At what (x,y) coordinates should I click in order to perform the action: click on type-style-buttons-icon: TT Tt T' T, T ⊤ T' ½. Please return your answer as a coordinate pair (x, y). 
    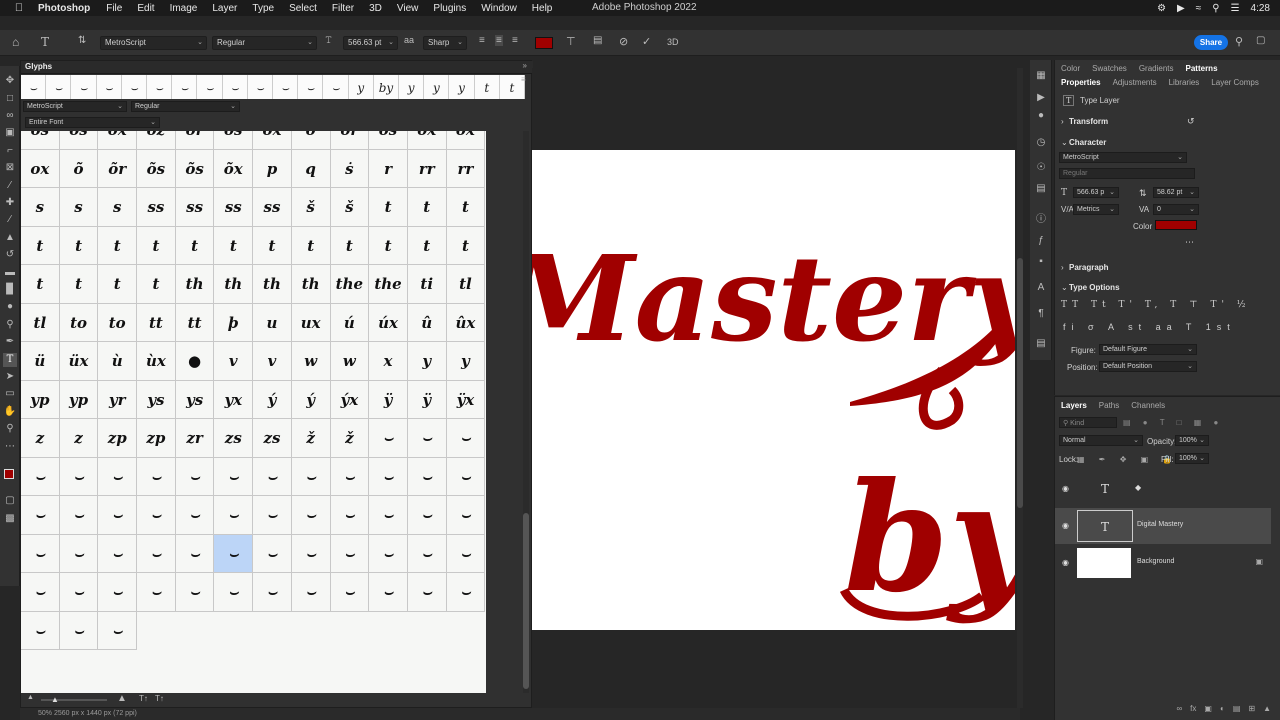
    Looking at the image, I should click on (1156, 305).